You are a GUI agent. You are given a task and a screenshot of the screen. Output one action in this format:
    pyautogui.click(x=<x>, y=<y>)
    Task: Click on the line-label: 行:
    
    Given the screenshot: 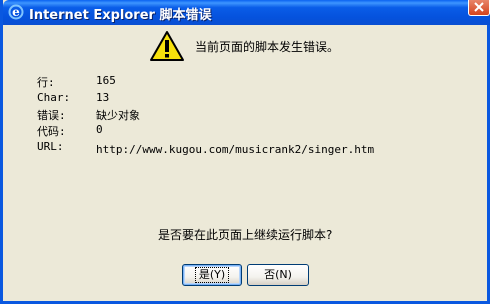 What is the action you would take?
    pyautogui.click(x=46, y=82)
    